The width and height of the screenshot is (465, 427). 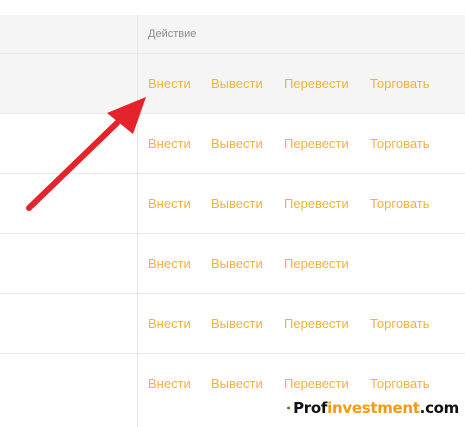 What do you see at coordinates (172, 34) in the screenshot?
I see `action-column-header: Действие` at bounding box center [172, 34].